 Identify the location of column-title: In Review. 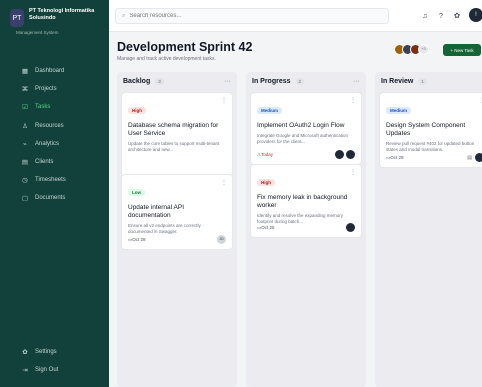
(397, 81).